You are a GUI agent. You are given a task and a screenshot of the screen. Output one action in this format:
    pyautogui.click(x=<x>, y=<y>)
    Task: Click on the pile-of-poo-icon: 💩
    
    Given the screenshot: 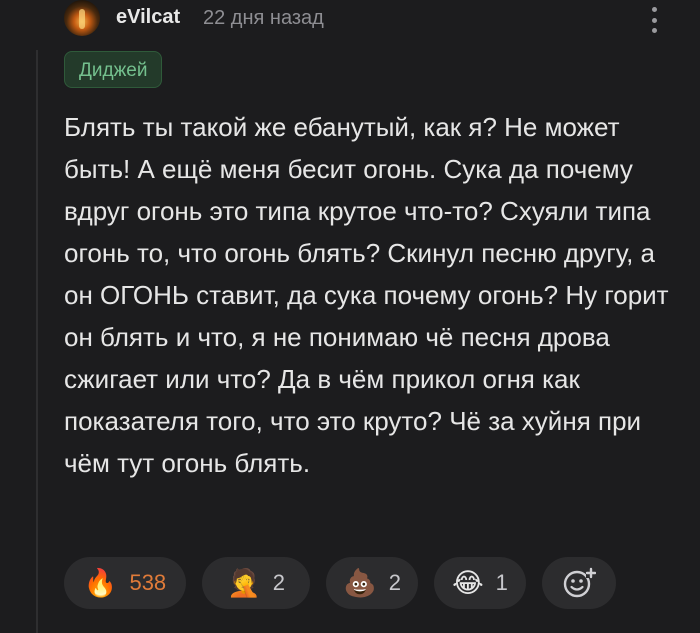 What is the action you would take?
    pyautogui.click(x=360, y=583)
    